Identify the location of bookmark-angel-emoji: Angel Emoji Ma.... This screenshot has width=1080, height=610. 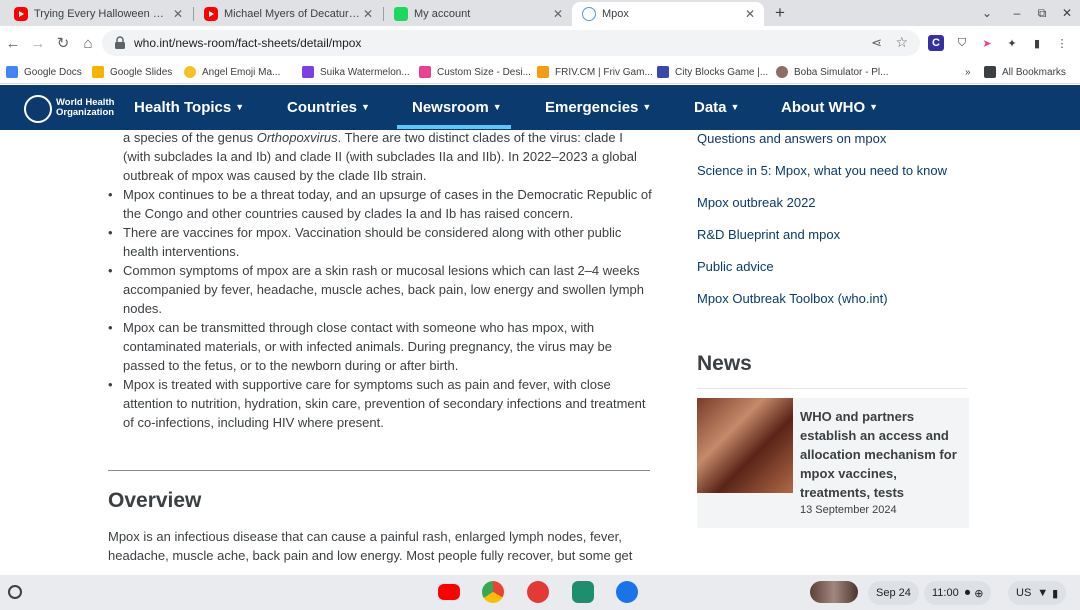
(232, 72).